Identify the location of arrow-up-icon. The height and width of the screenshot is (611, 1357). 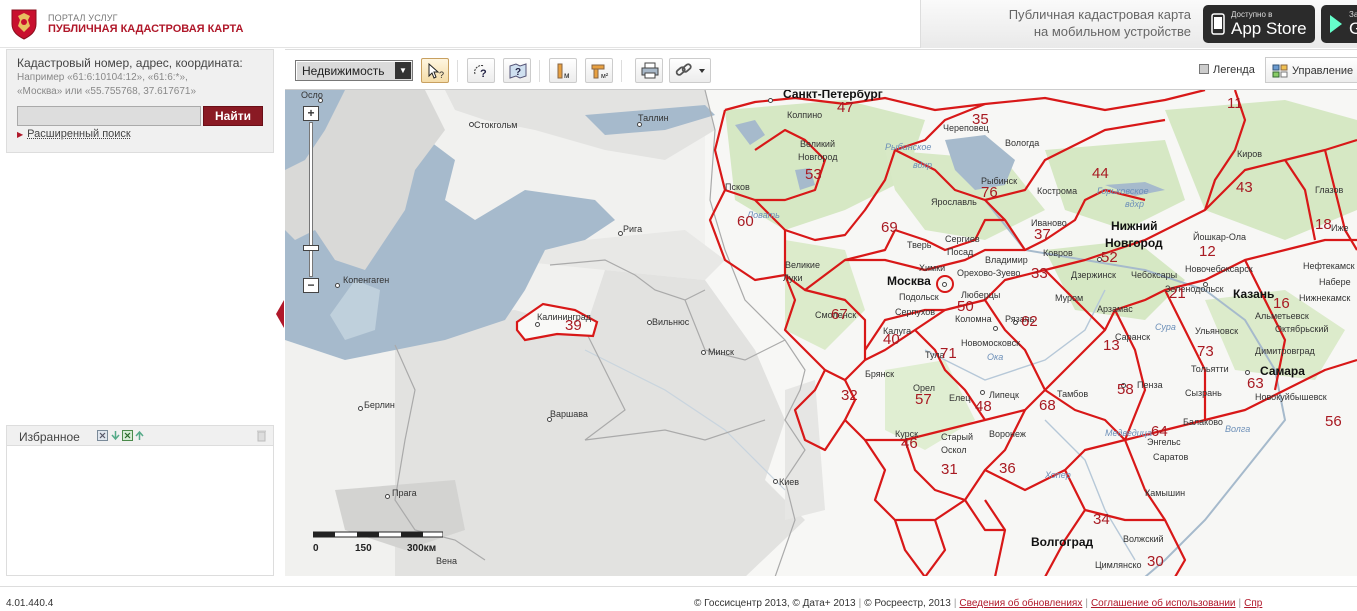
(139, 435).